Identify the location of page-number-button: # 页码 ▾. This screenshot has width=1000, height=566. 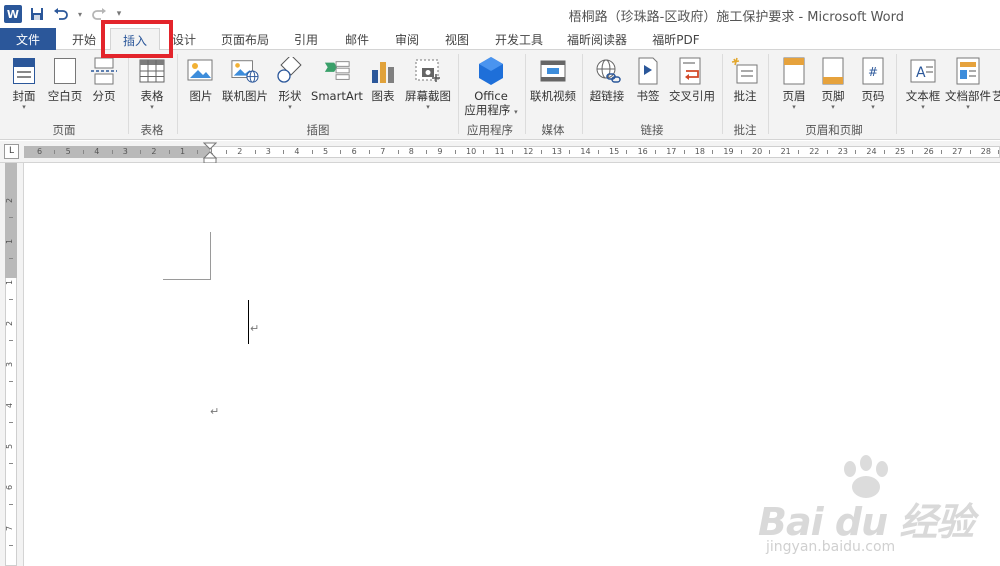
(873, 86).